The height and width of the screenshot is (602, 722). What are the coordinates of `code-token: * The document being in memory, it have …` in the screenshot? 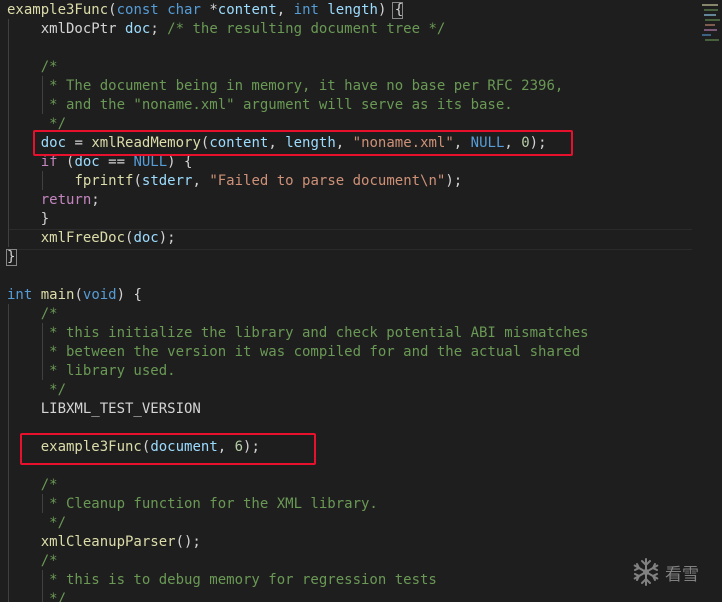 It's located at (285, 86).